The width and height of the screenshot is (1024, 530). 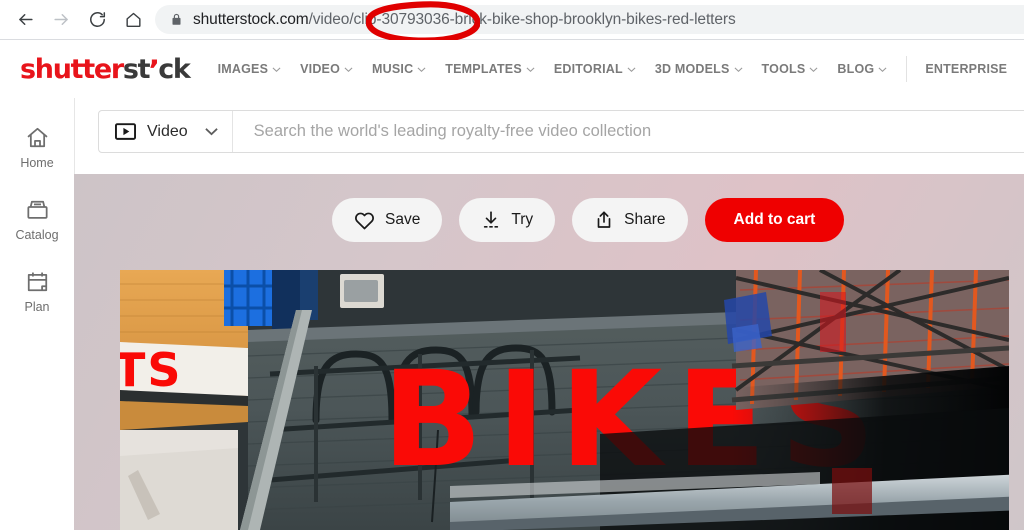 I want to click on shutterstock-logo: shutter st’ ck, so click(x=105, y=69).